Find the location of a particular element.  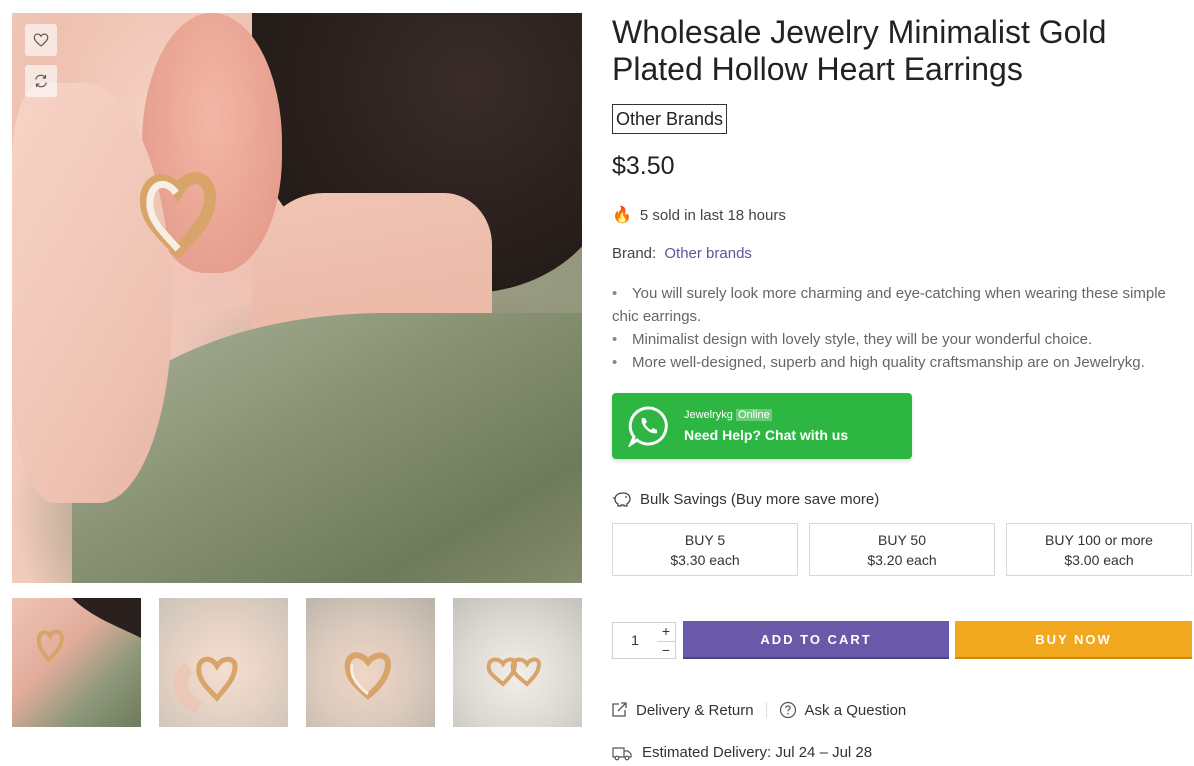

quantity-stepper: 1 + − is located at coordinates (644, 640).